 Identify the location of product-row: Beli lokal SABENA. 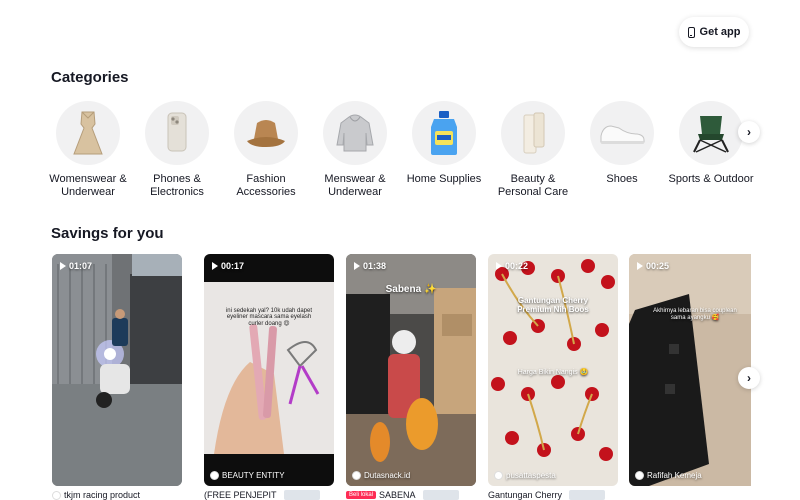
(402, 494).